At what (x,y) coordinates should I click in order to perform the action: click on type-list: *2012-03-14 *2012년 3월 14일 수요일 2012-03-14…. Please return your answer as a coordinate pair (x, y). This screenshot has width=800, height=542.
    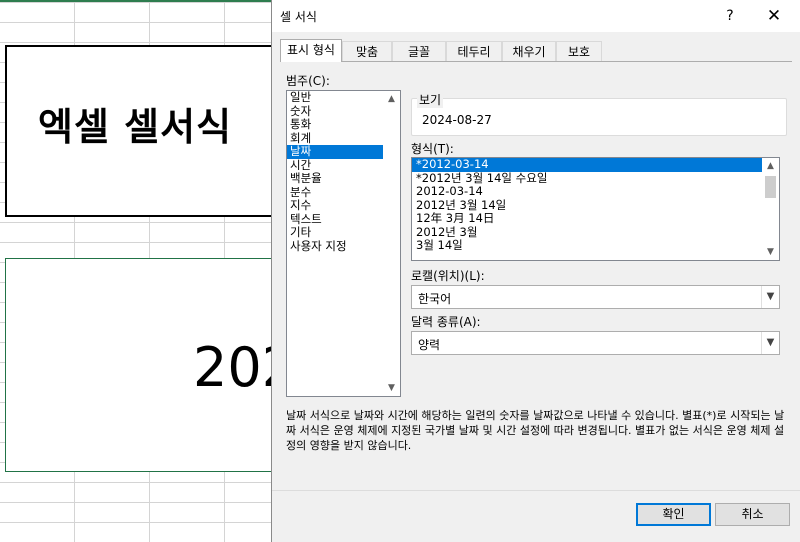
    Looking at the image, I should click on (595, 209).